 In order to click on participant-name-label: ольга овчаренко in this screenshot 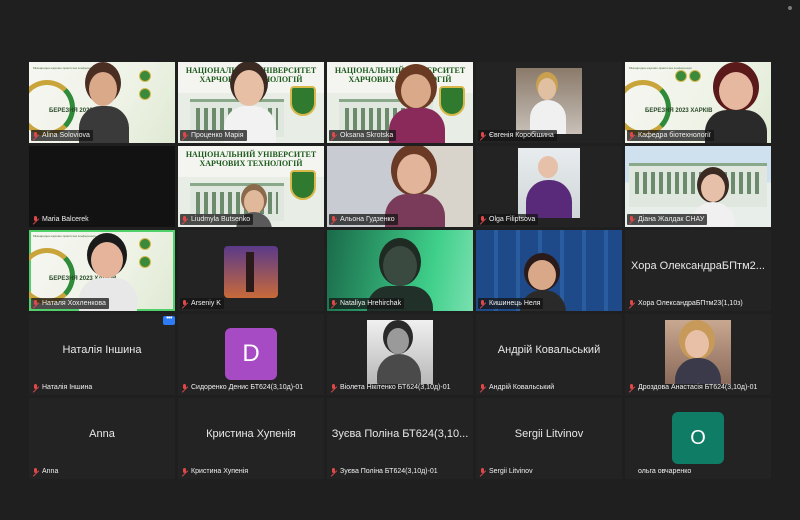, I will do `click(665, 471)`.